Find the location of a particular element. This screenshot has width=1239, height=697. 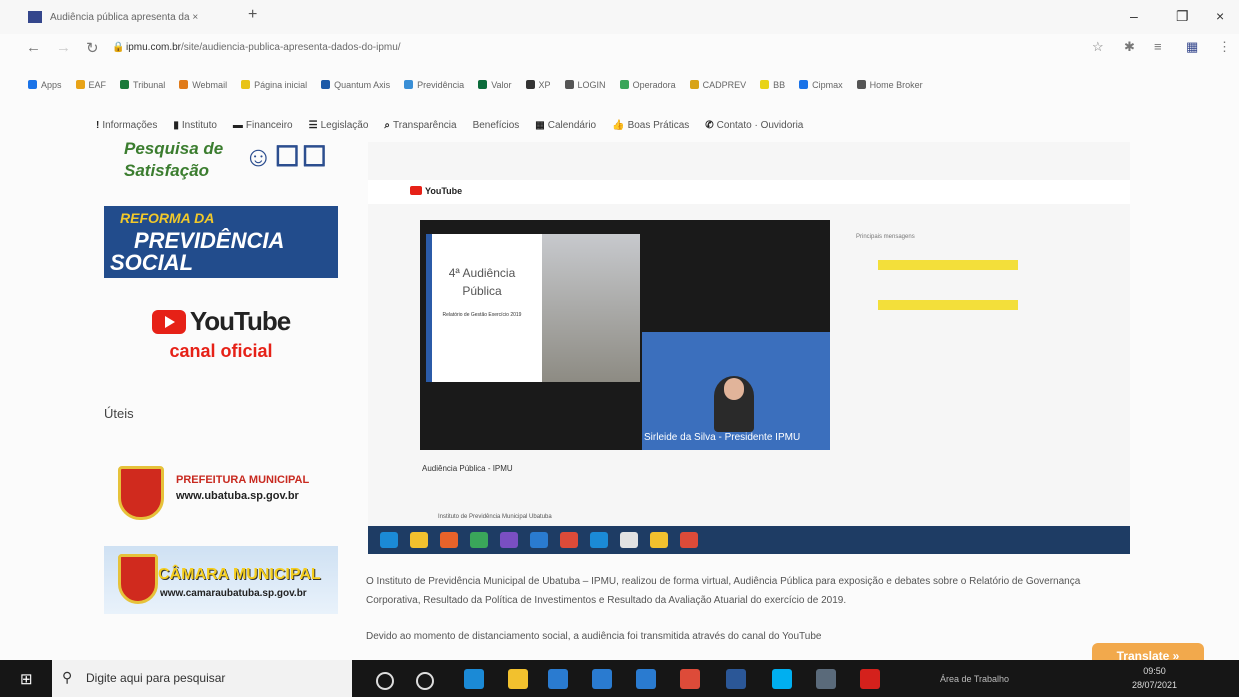

live-chat-panel: Principais mensagens is located at coordinates (986, 272).